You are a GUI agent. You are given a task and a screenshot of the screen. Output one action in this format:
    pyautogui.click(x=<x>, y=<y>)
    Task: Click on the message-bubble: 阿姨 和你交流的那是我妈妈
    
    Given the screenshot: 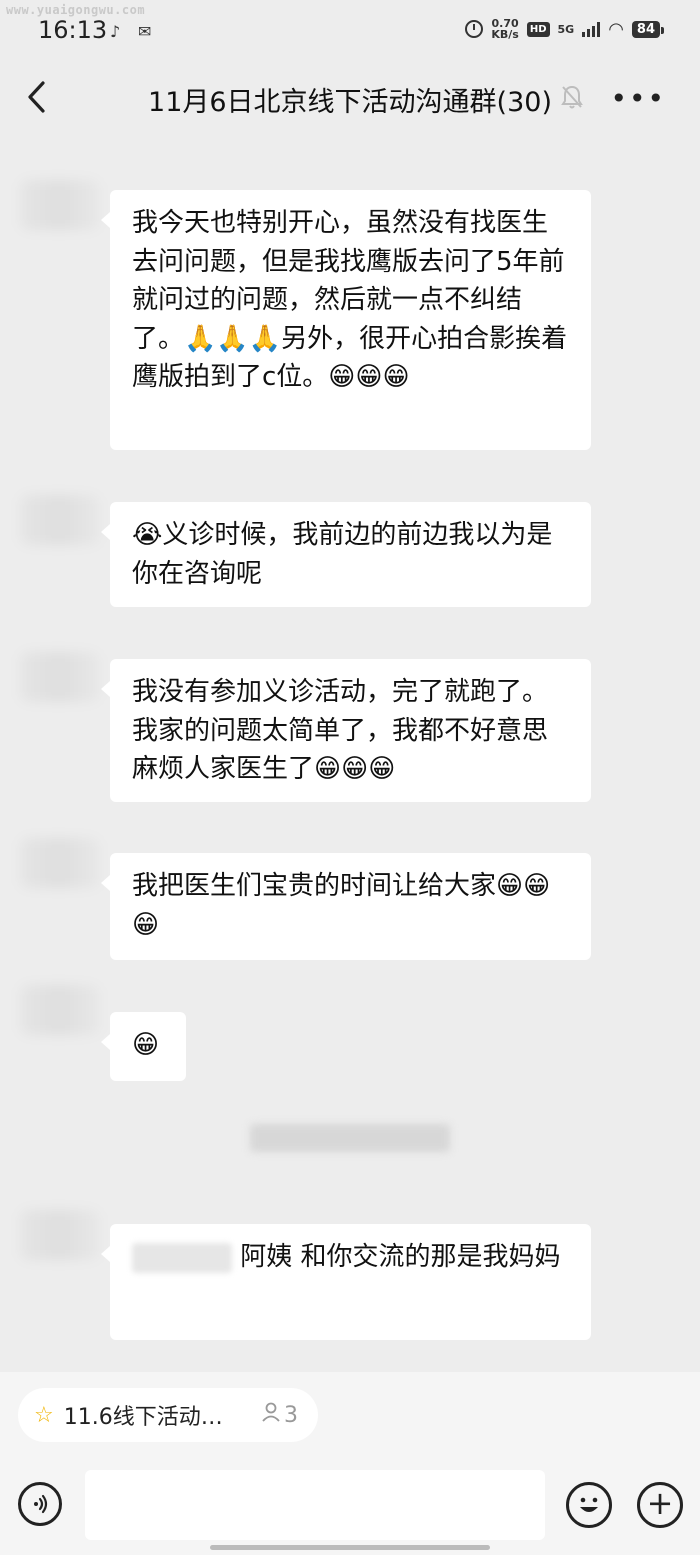 What is the action you would take?
    pyautogui.click(x=346, y=1282)
    